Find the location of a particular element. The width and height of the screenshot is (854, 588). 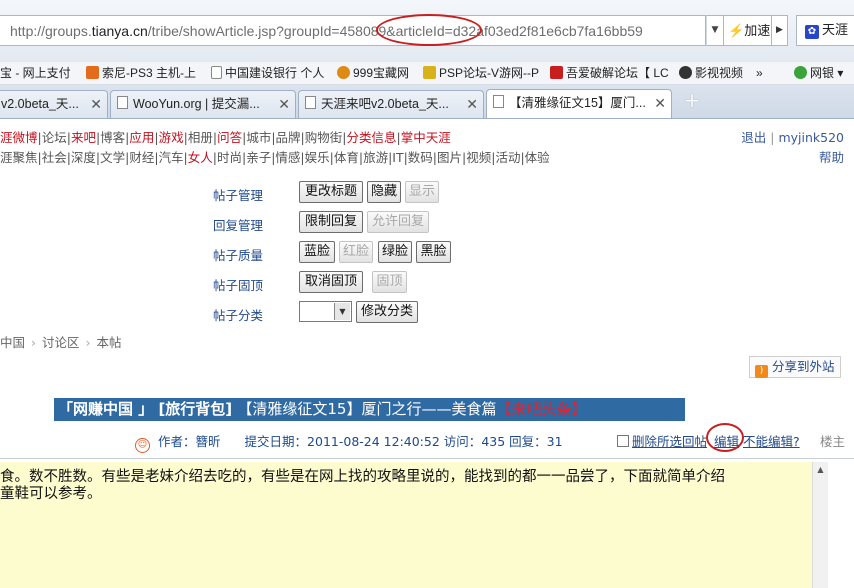

help-link: 帮助 is located at coordinates (831, 156).